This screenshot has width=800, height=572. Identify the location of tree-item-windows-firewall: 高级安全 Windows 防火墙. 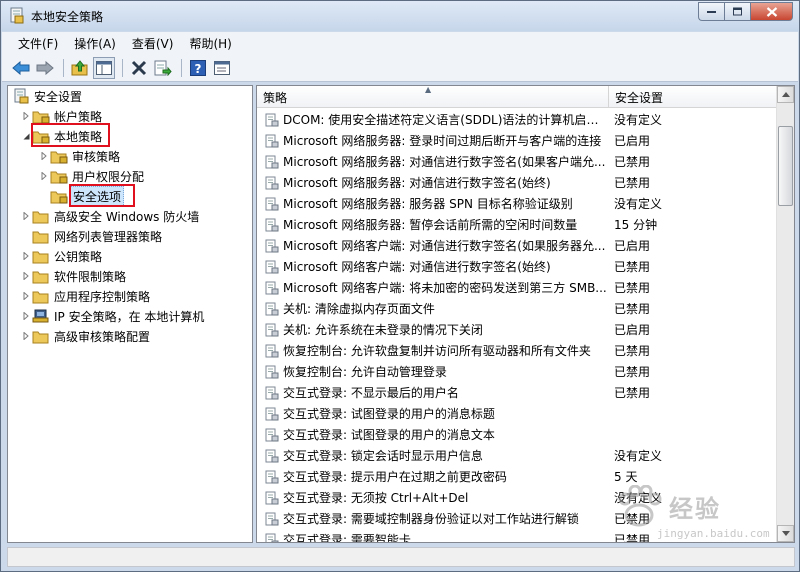
(110, 216).